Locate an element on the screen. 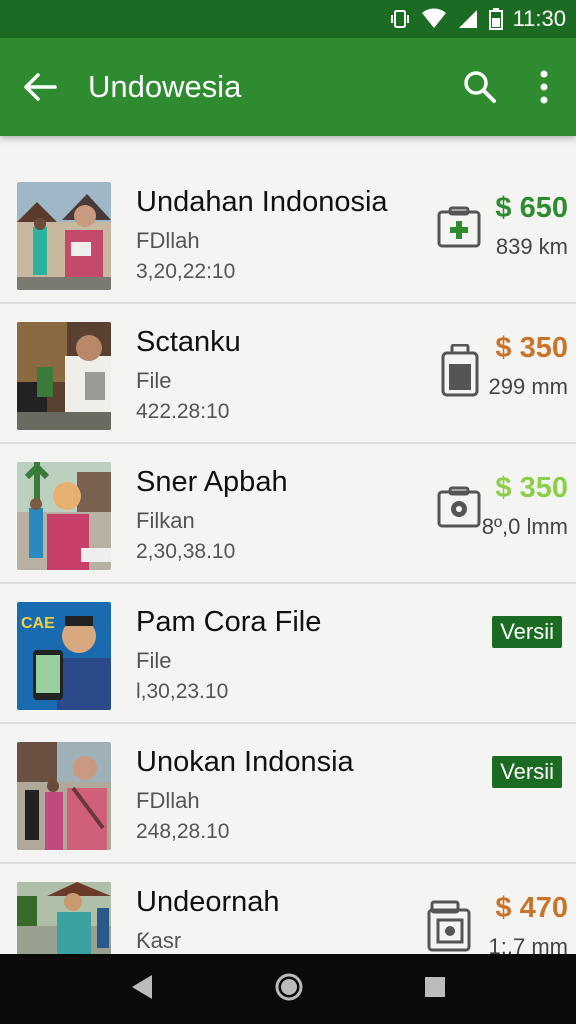 The height and width of the screenshot is (1024, 576). app-bar: Undowesia is located at coordinates (288, 87).